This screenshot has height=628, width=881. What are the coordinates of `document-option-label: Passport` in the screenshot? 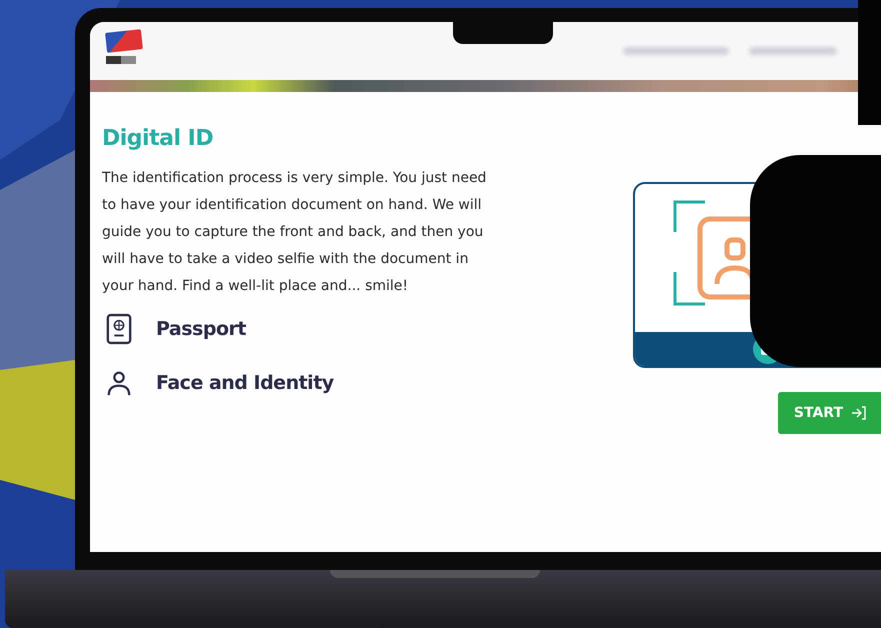 It's located at (201, 329).